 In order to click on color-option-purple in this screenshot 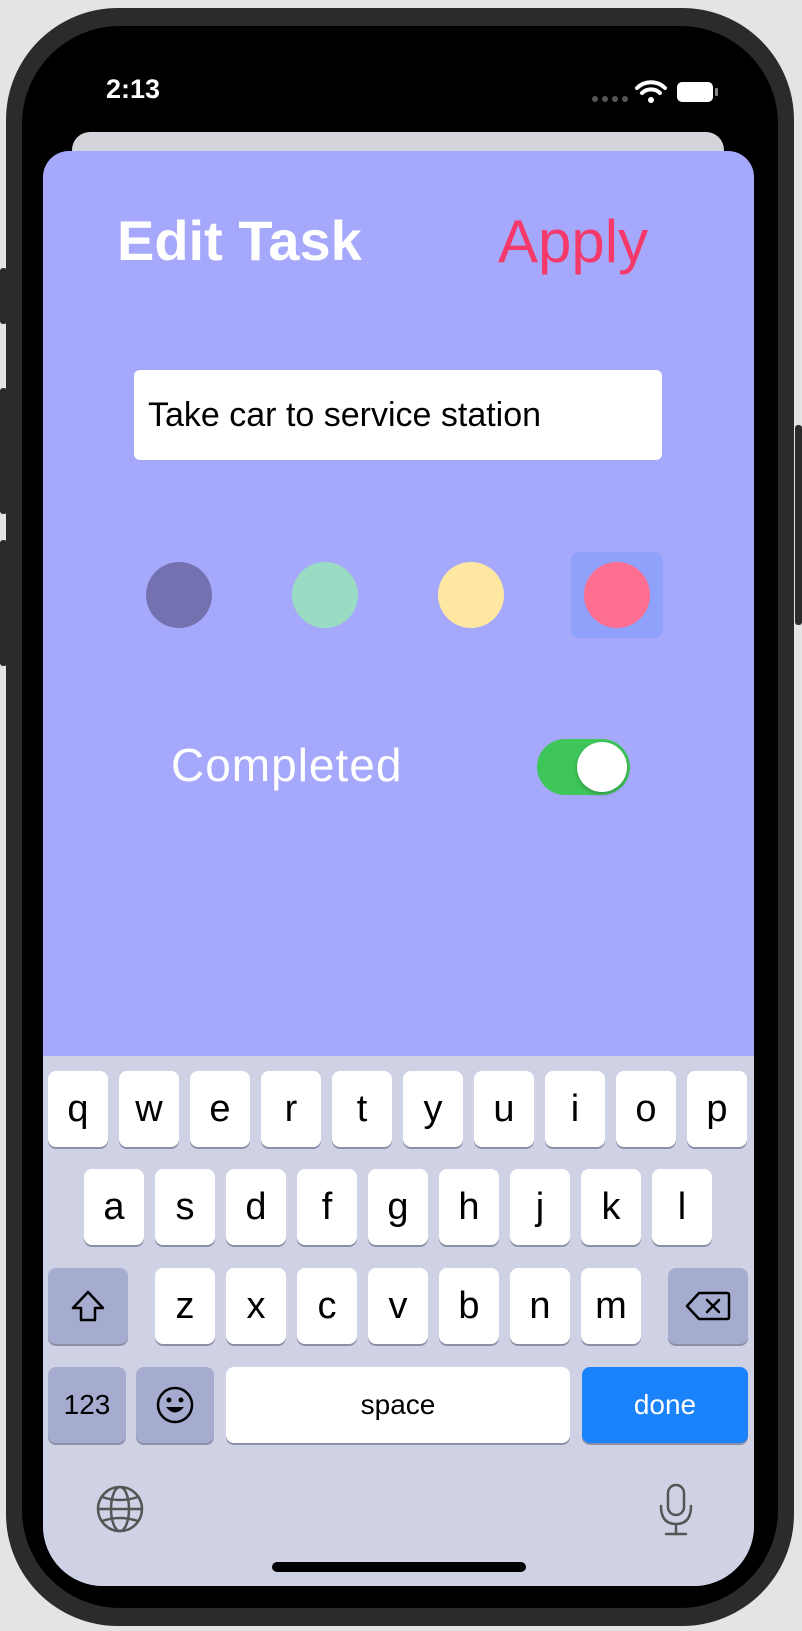, I will do `click(179, 595)`.